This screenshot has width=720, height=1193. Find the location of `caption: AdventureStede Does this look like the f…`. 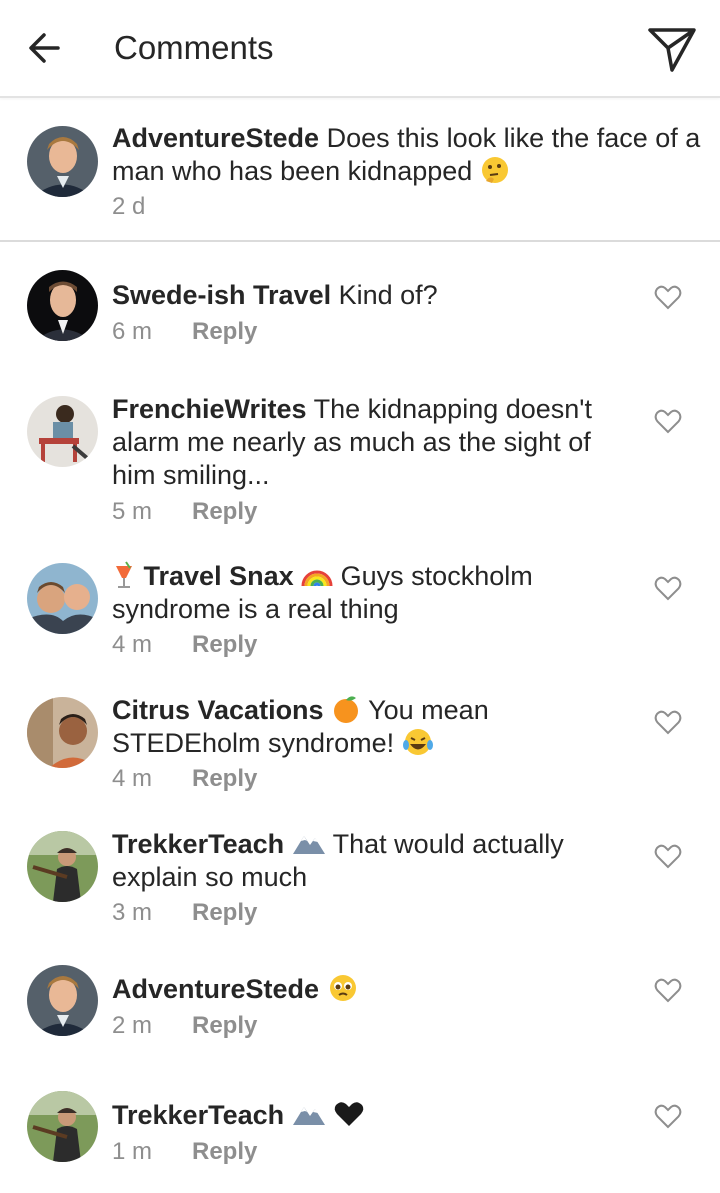

caption: AdventureStede Does this look like the f… is located at coordinates (360, 170).